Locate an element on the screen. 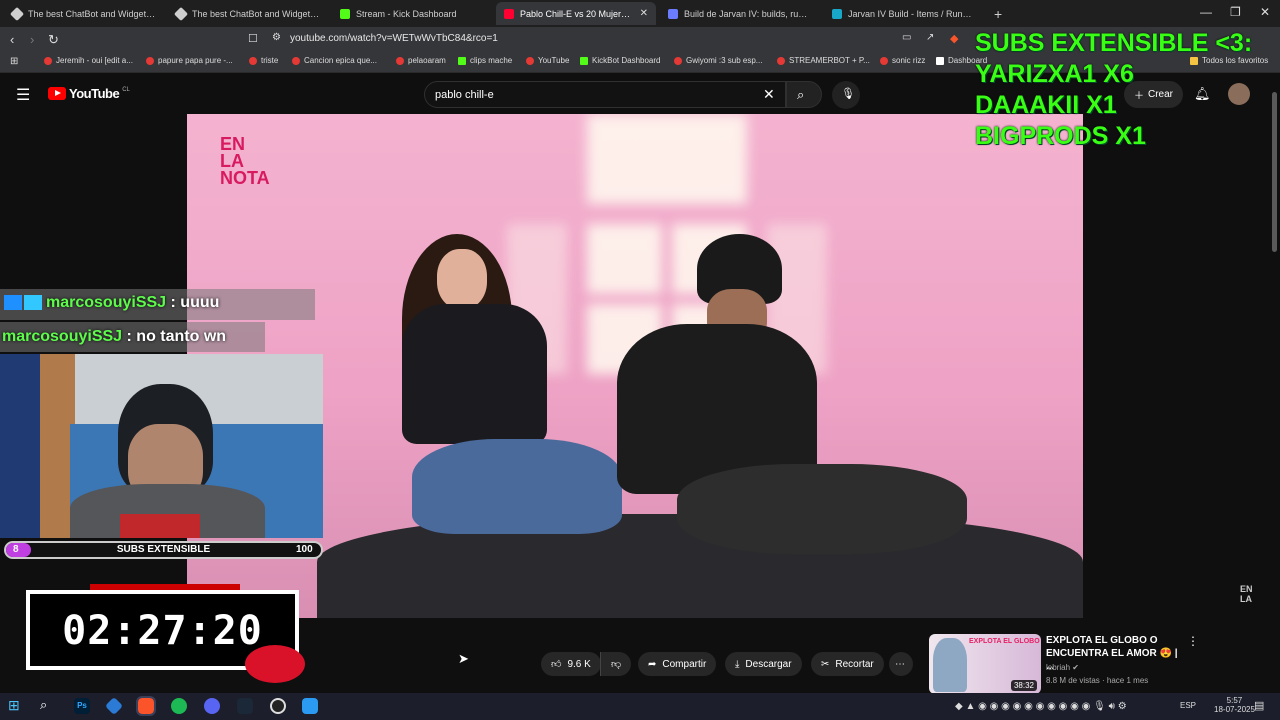 The height and width of the screenshot is (720, 1280). close-window-icon: ✕ is located at coordinates (1265, 12).